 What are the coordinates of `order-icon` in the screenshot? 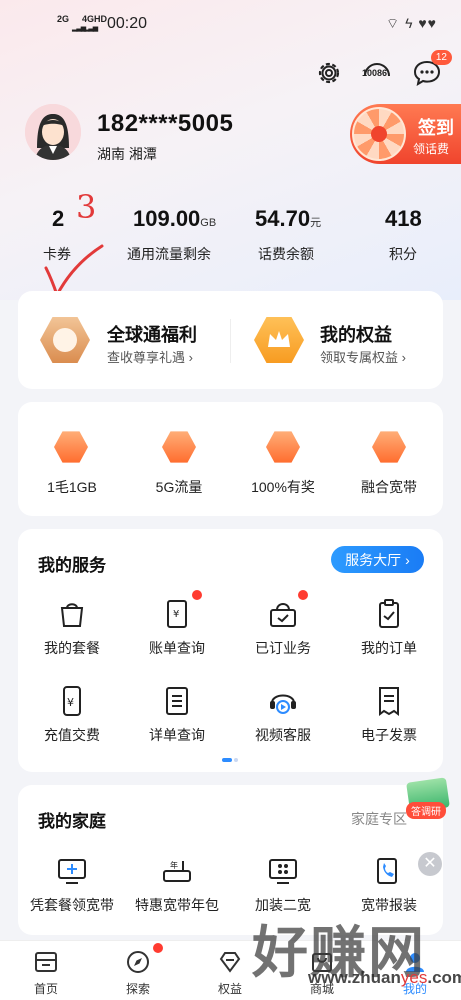 It's located at (389, 613).